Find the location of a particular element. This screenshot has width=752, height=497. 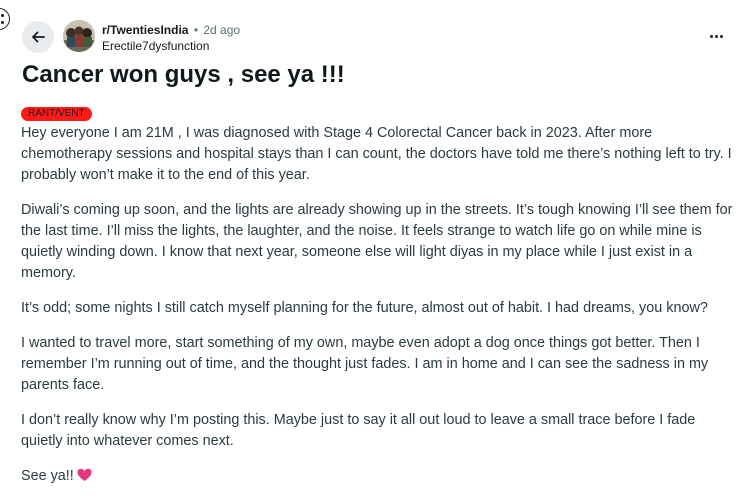

subreddit-link: r/TwentiesIndia is located at coordinates (145, 30).